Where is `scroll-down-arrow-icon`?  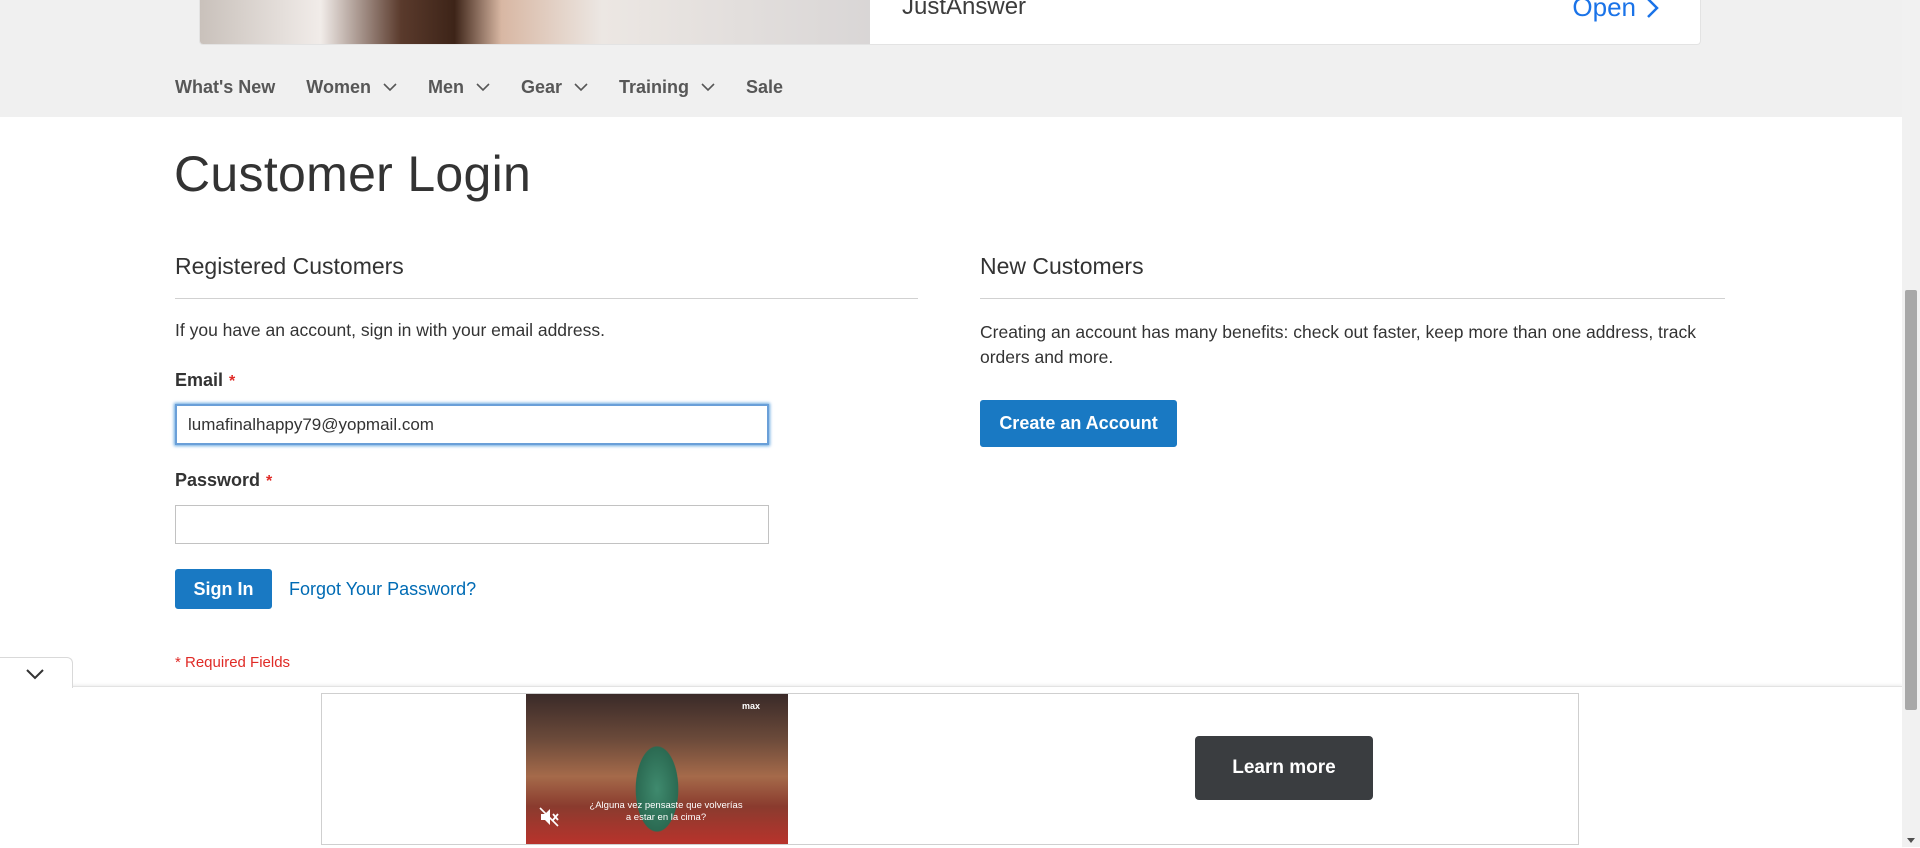 scroll-down-arrow-icon is located at coordinates (1911, 840).